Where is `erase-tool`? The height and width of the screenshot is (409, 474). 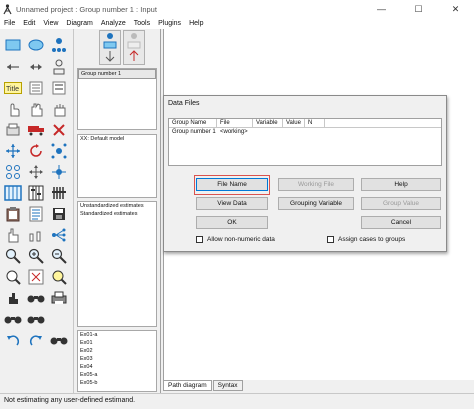 erase-tool is located at coordinates (59, 129).